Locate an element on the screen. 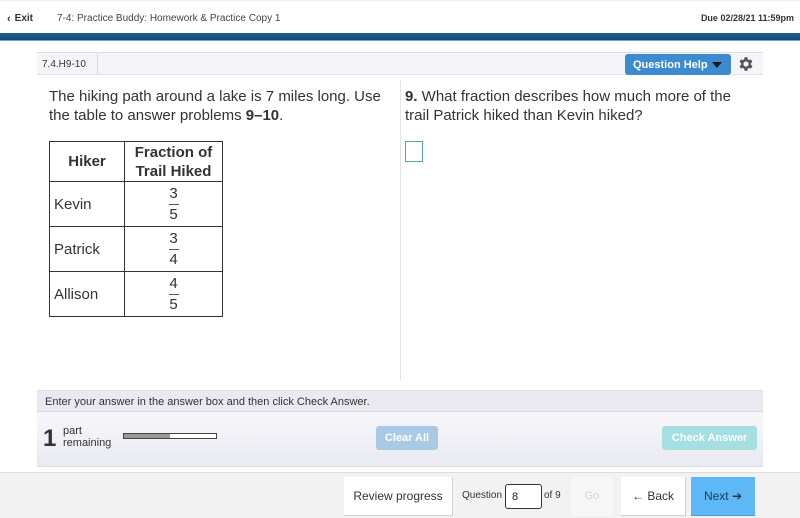 The image size is (800, 518). status-bar: 1 part remaining Clear All Check Answer is located at coordinates (400, 439).